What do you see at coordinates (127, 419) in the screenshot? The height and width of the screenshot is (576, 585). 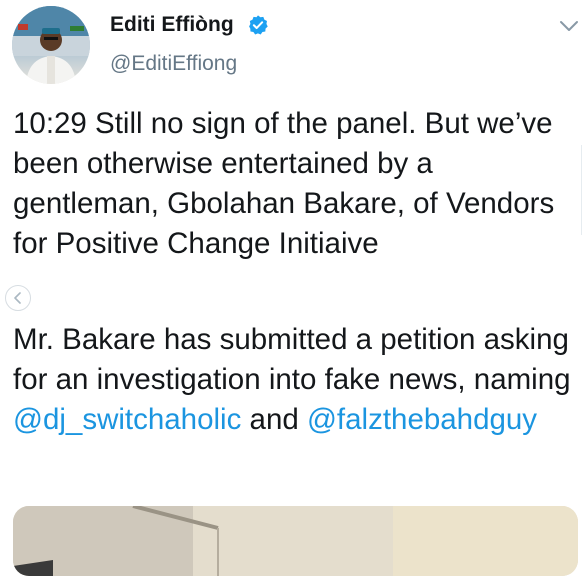 I see `mention-link-dj-switchaholic: @dj_switchaholic` at bounding box center [127, 419].